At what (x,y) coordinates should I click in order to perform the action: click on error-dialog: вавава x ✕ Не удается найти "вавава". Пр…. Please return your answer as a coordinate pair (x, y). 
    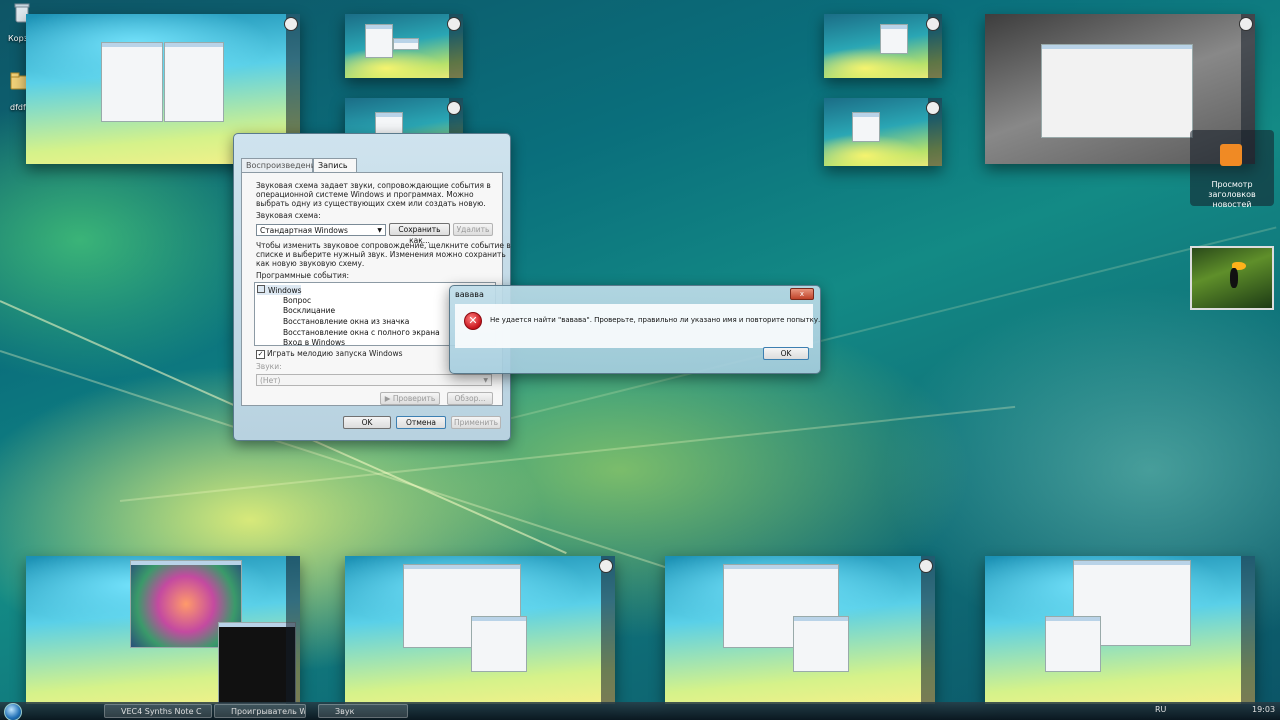
    Looking at the image, I should click on (635, 329).